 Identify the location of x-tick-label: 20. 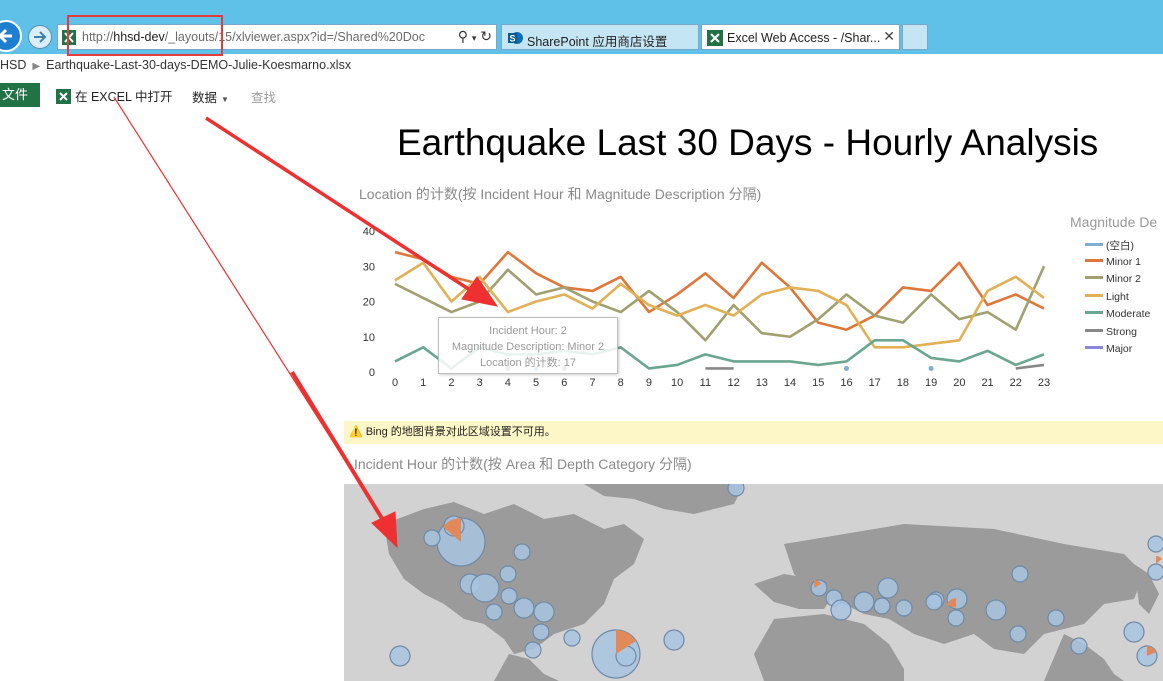
(959, 383).